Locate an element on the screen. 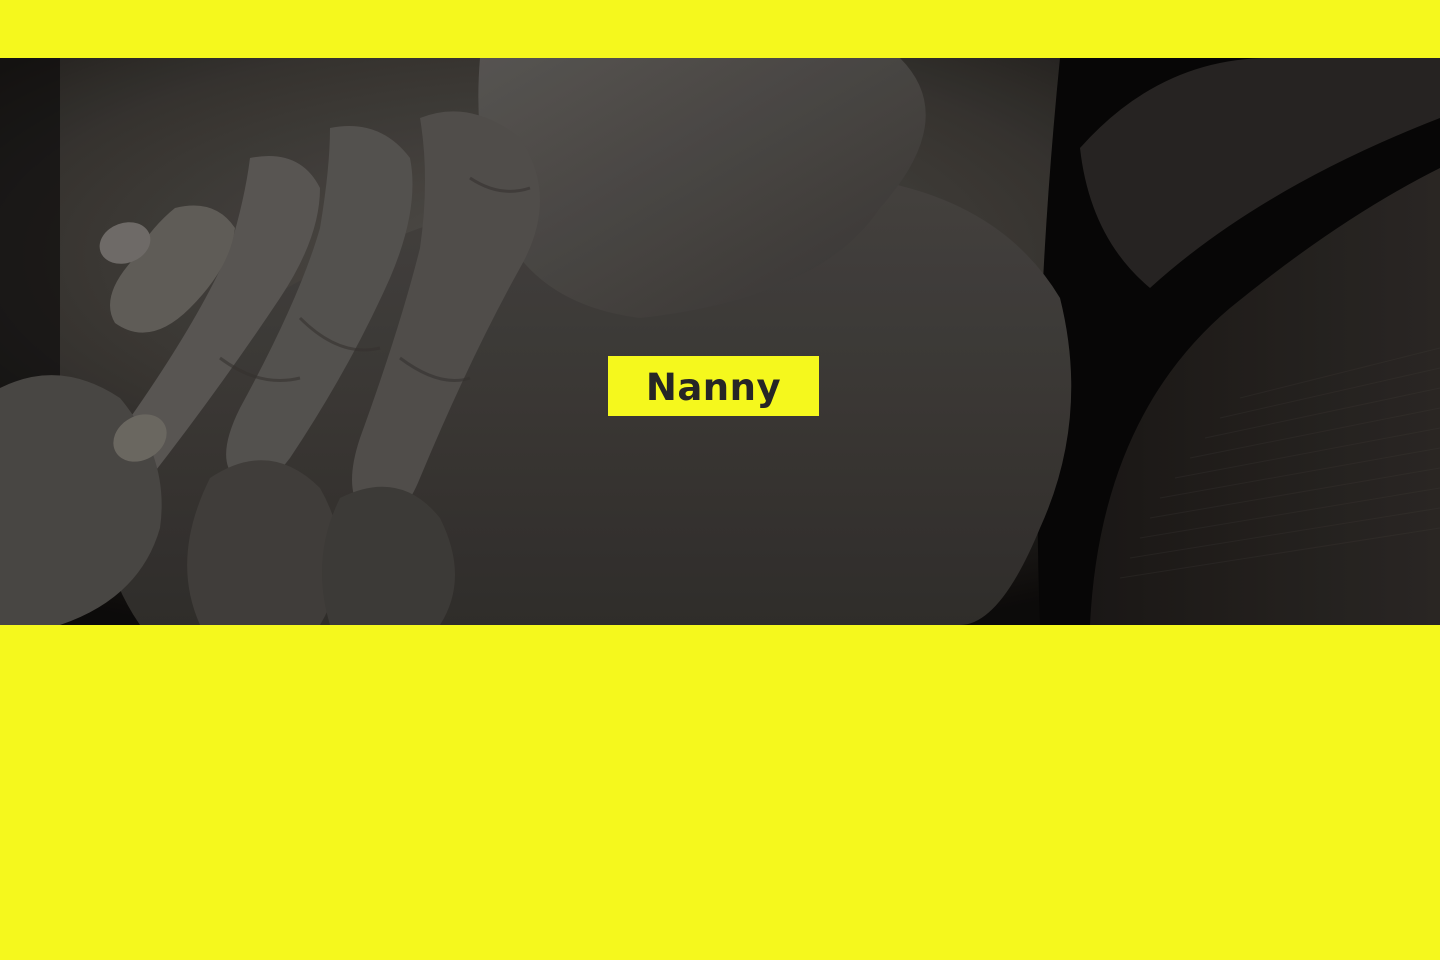 The width and height of the screenshot is (1440, 960). hero-title-badge: Nanny is located at coordinates (713, 386).